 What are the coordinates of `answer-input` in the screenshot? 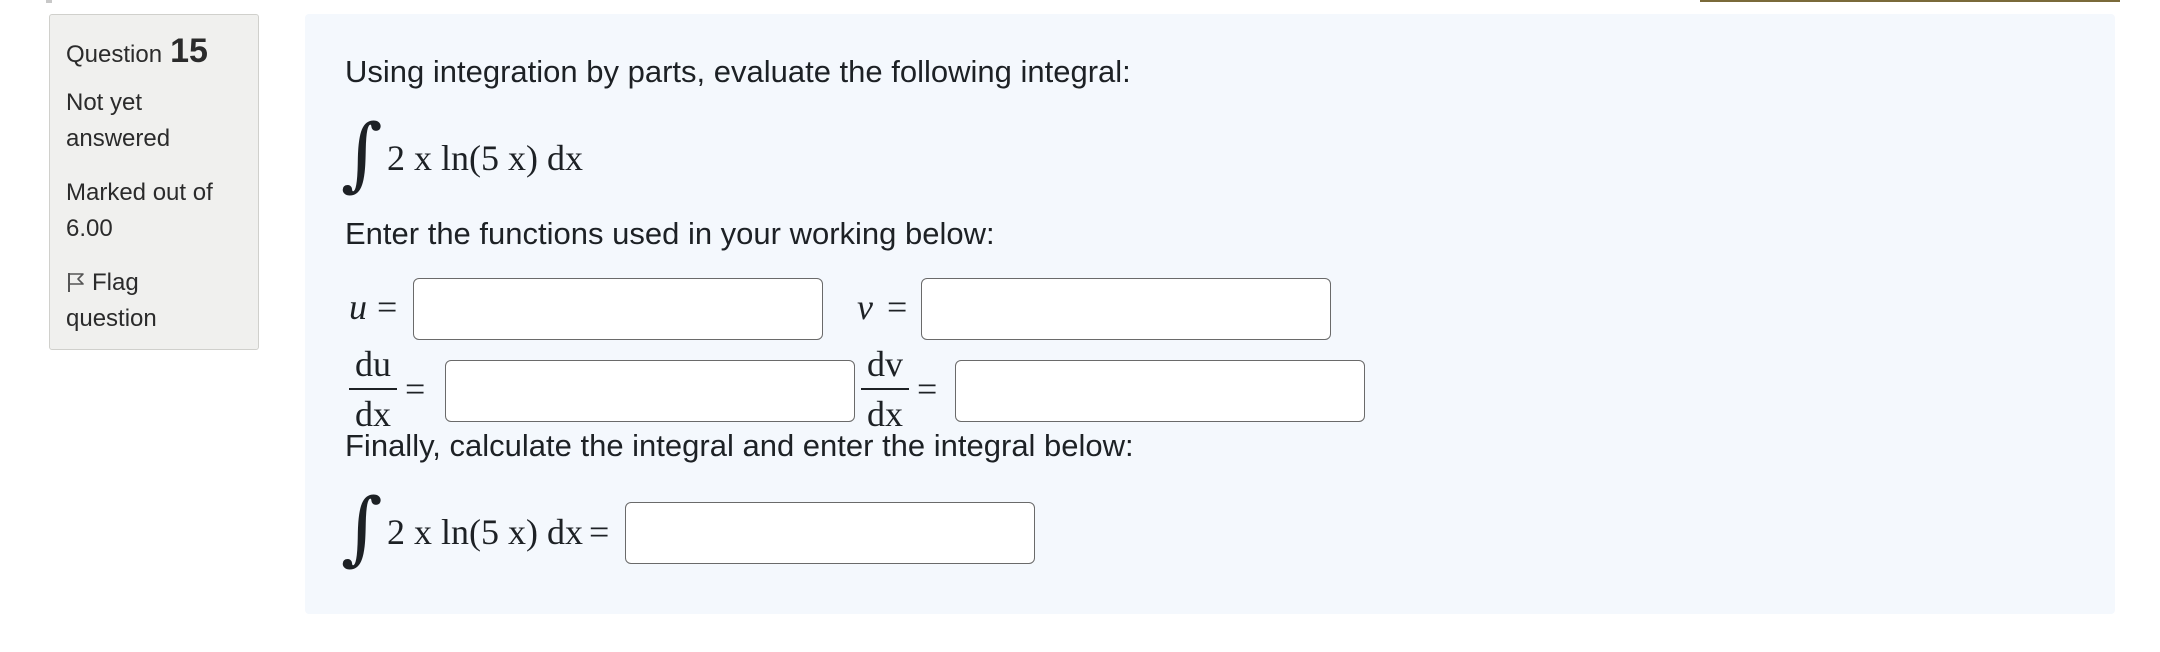 It's located at (830, 533).